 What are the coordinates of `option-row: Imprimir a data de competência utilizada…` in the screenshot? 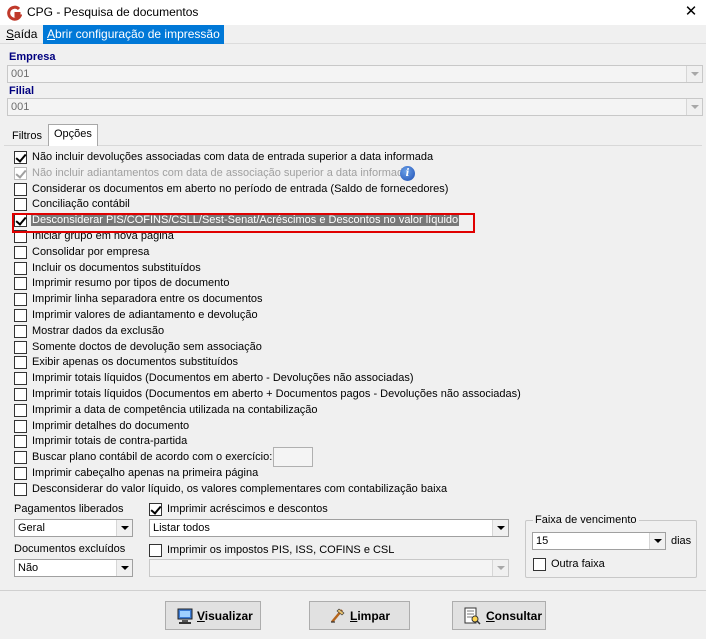 It's located at (334, 410).